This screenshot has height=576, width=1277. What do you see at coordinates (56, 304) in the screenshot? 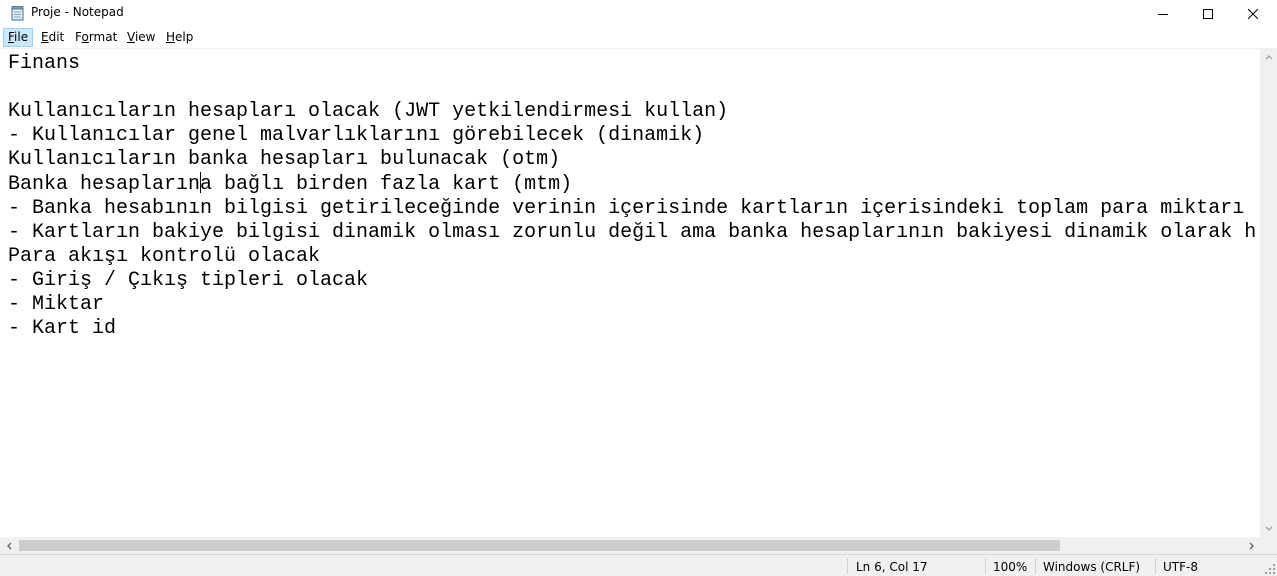
I see `editor-line: - Miktar` at bounding box center [56, 304].